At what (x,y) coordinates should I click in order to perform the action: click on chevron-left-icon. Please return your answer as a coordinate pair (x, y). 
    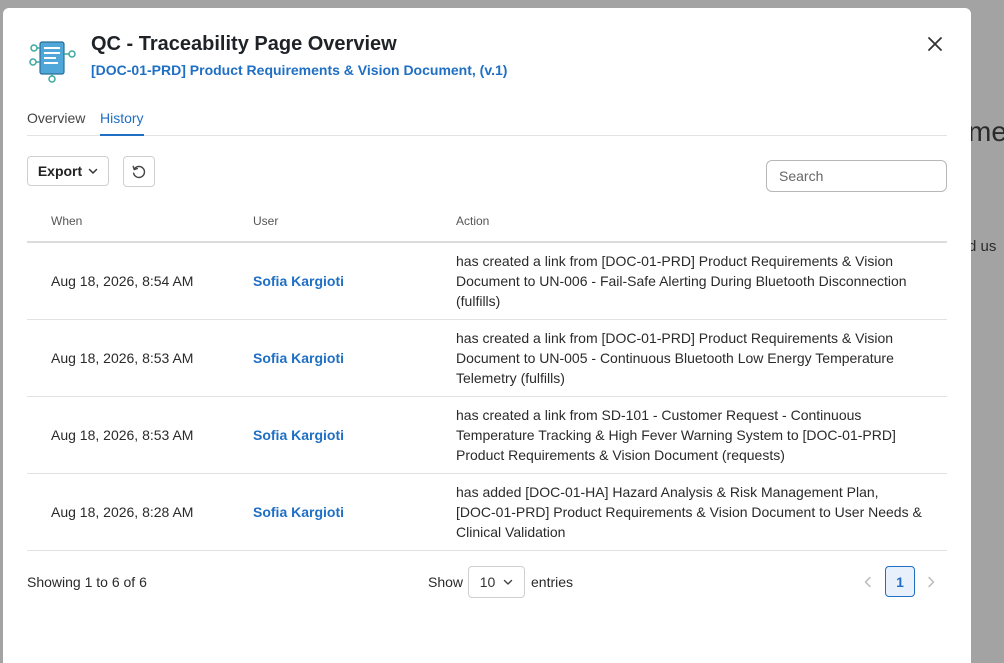
    Looking at the image, I should click on (867, 582).